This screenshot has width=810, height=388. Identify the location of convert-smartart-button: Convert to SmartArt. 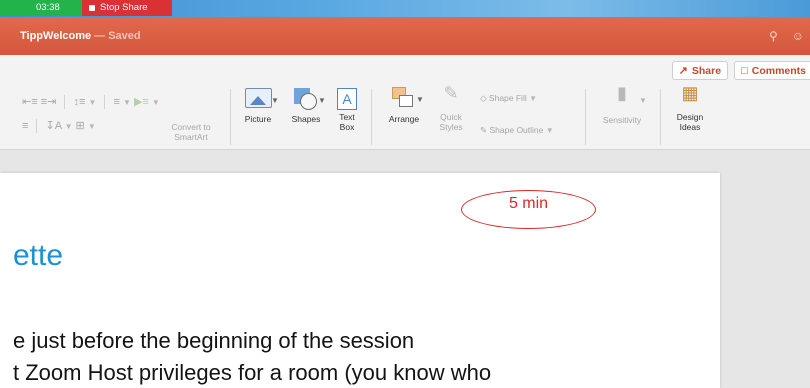
(191, 132).